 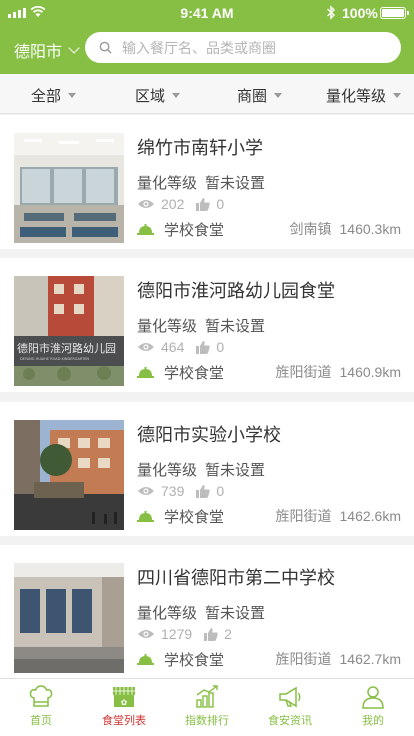 I want to click on app-header: 9:41 AM 100% 德阳市, so click(x=207, y=37).